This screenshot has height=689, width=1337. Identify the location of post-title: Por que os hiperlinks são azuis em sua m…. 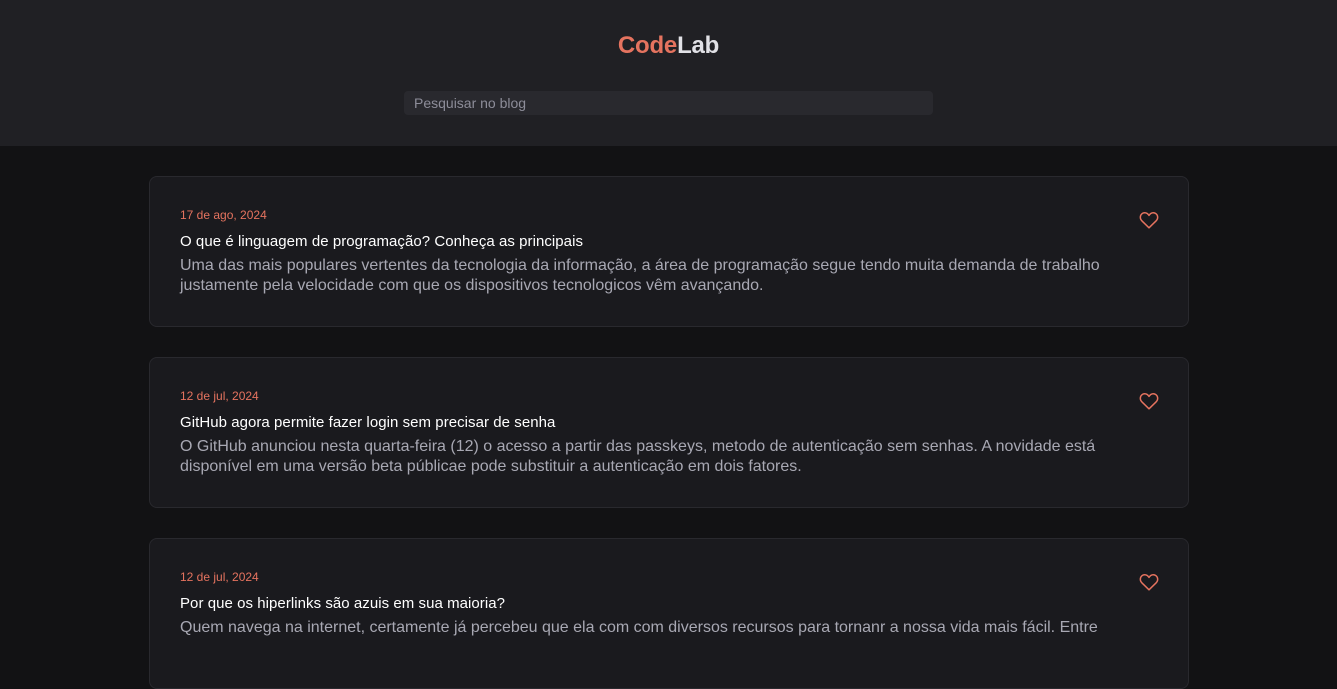
(342, 604).